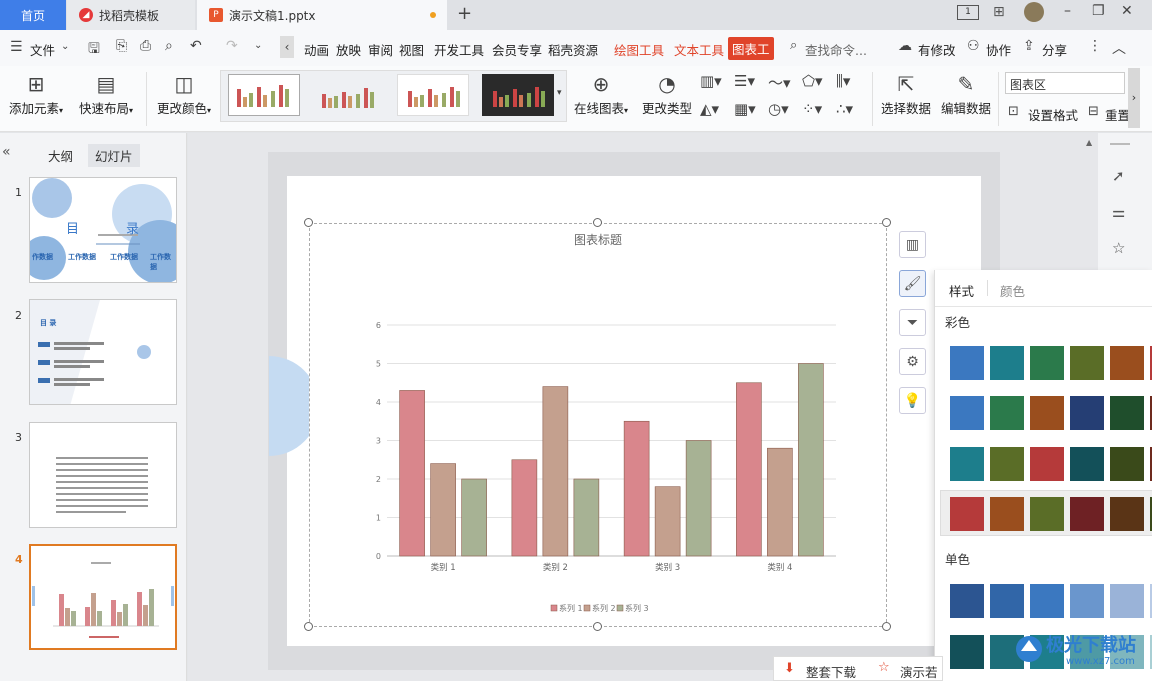 The image size is (1152, 681). Describe the element at coordinates (912, 322) in the screenshot. I see `chart-filter-icon: ⏷` at that location.